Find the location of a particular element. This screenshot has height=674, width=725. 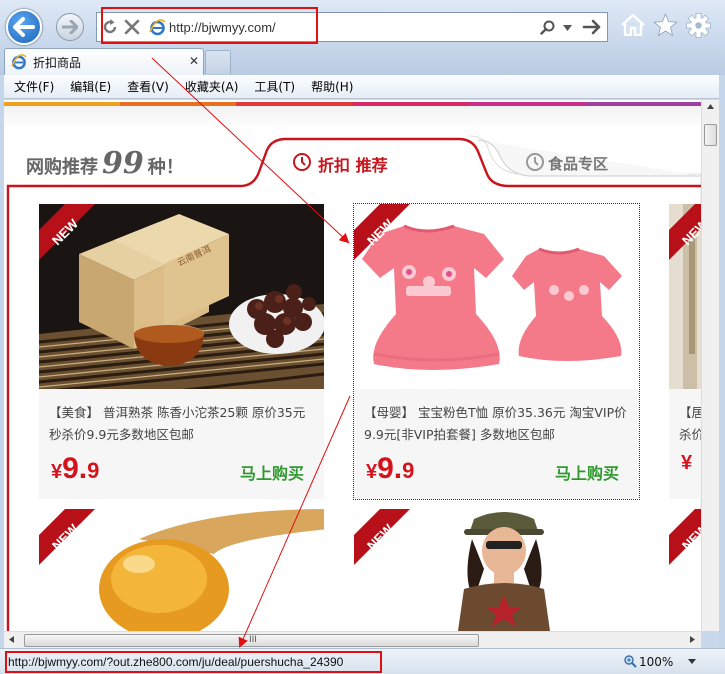

zoom-icon is located at coordinates (630, 661).